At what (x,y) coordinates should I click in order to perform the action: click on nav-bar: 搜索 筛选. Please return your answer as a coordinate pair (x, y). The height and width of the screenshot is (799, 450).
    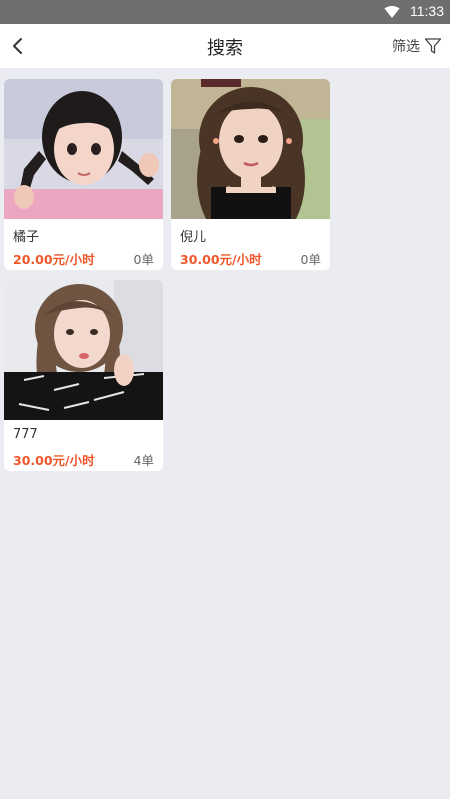
    Looking at the image, I should click on (225, 46).